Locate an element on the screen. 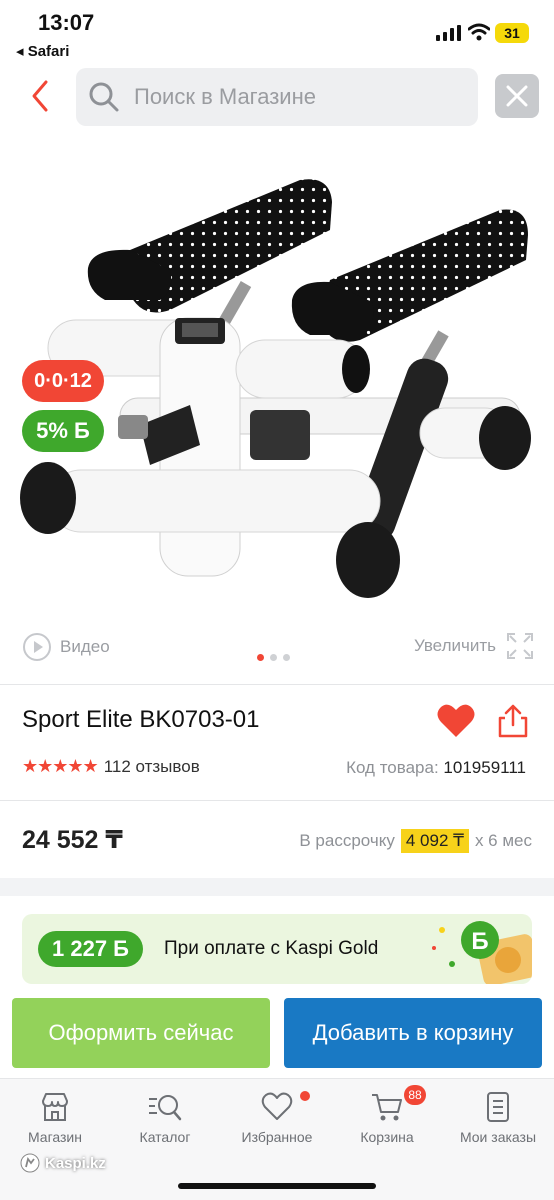 The height and width of the screenshot is (1200, 554). installment-info: В рассрочку 4 092 ₸ х 6 мес is located at coordinates (415, 841).